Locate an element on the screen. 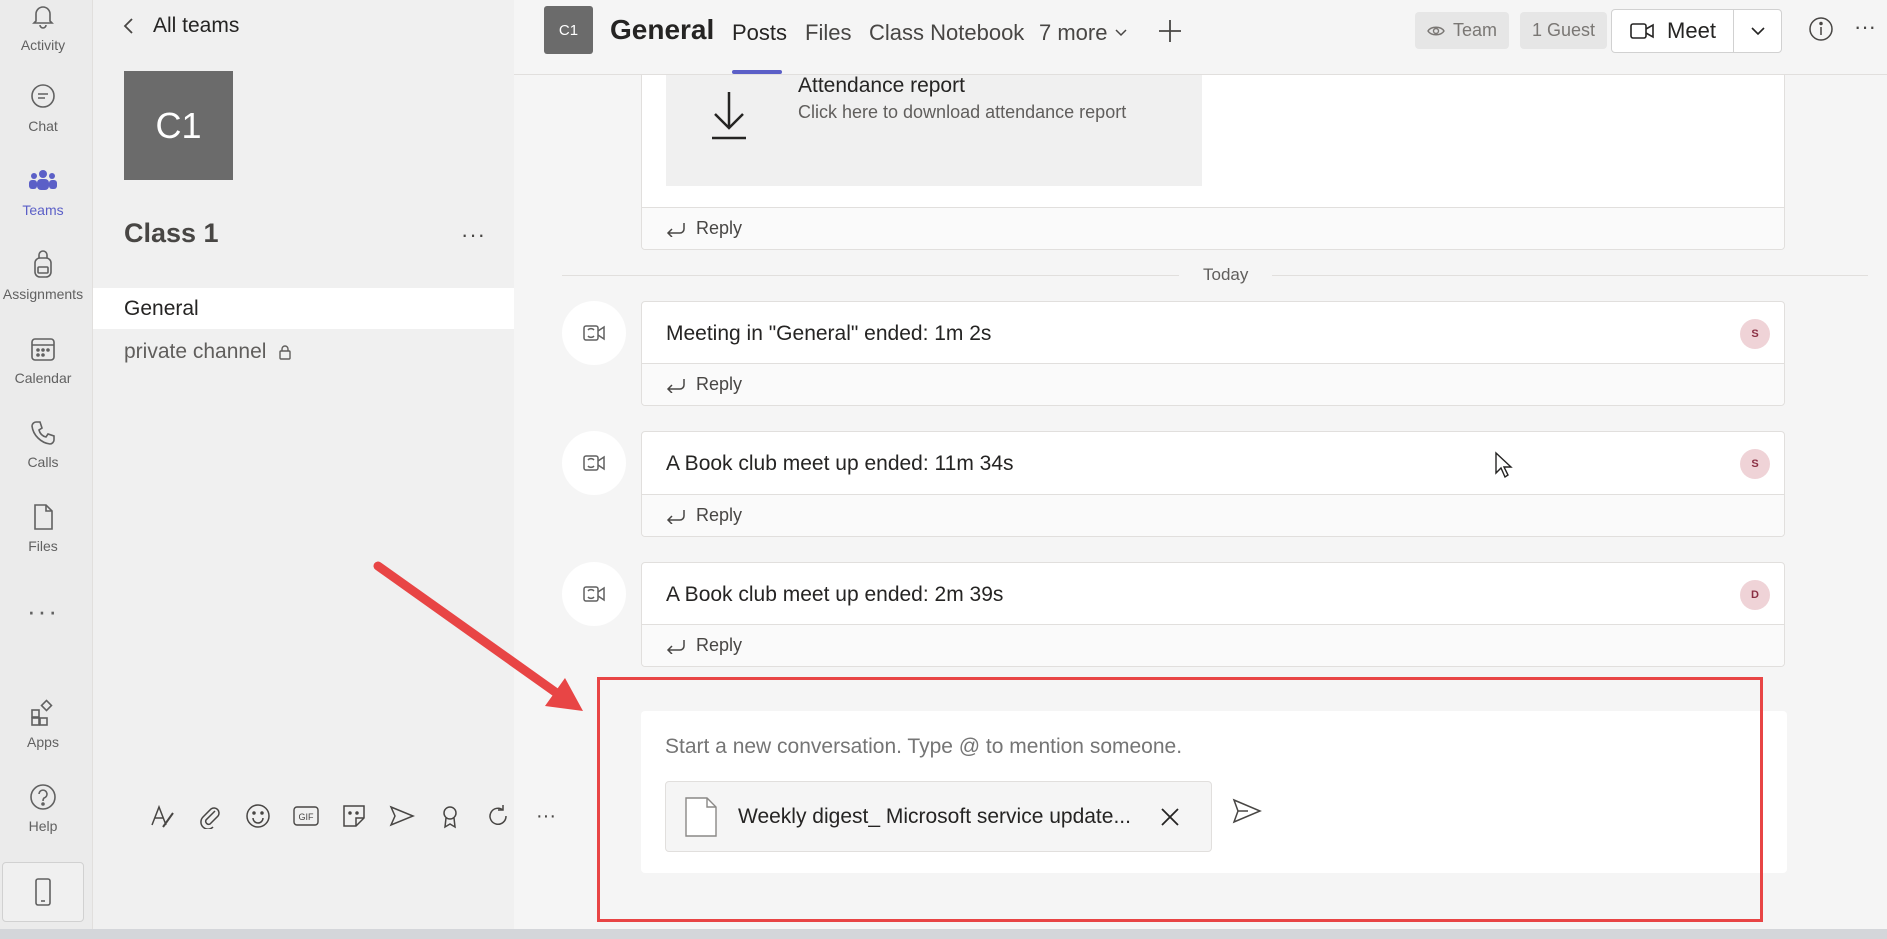 The height and width of the screenshot is (939, 1887). channel-label: General is located at coordinates (161, 308).